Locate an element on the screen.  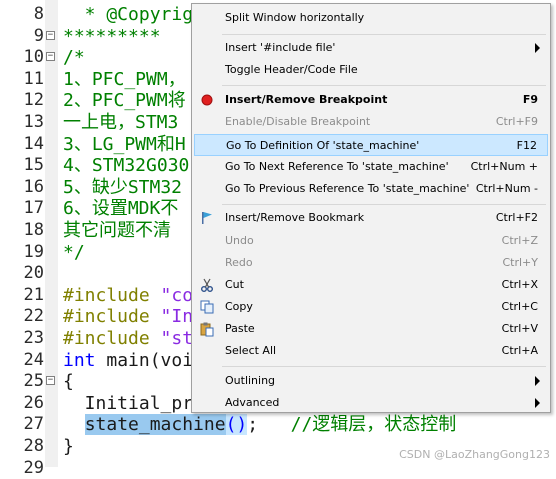
code-text: { is located at coordinates (68, 382).